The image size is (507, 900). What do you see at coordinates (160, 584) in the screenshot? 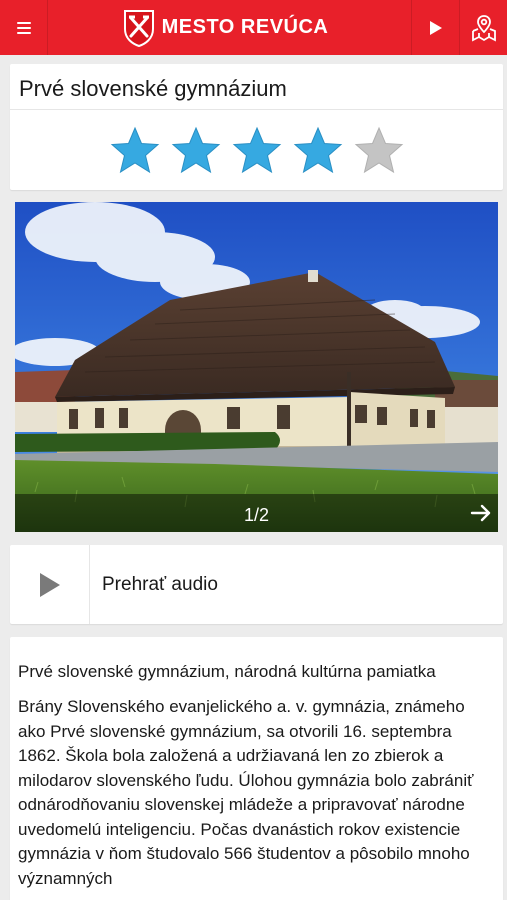
I see `audio-label: Prehrať audio` at bounding box center [160, 584].